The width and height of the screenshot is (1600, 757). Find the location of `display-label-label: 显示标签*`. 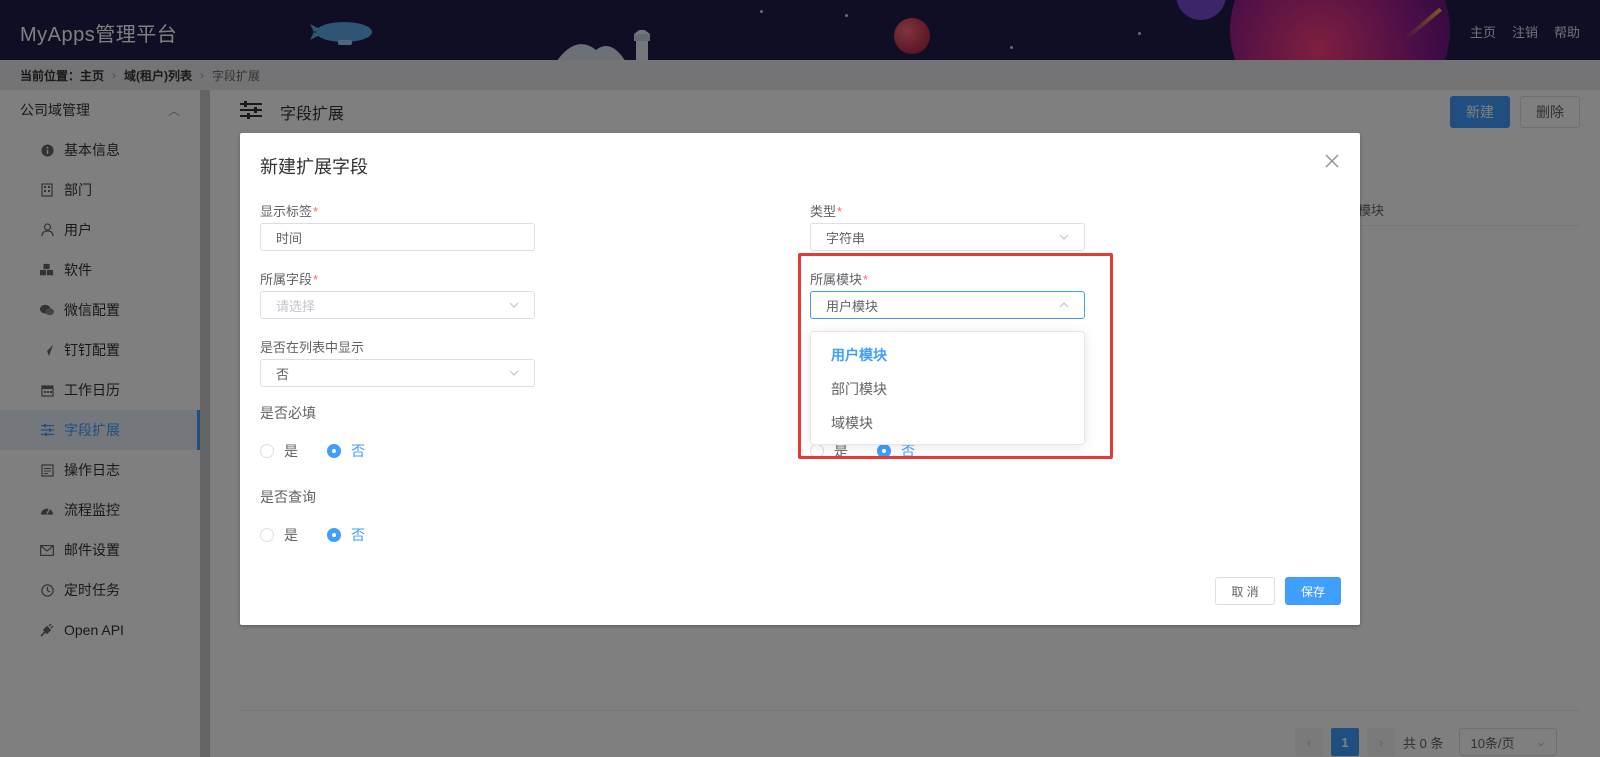

display-label-label: 显示标签* is located at coordinates (289, 211).